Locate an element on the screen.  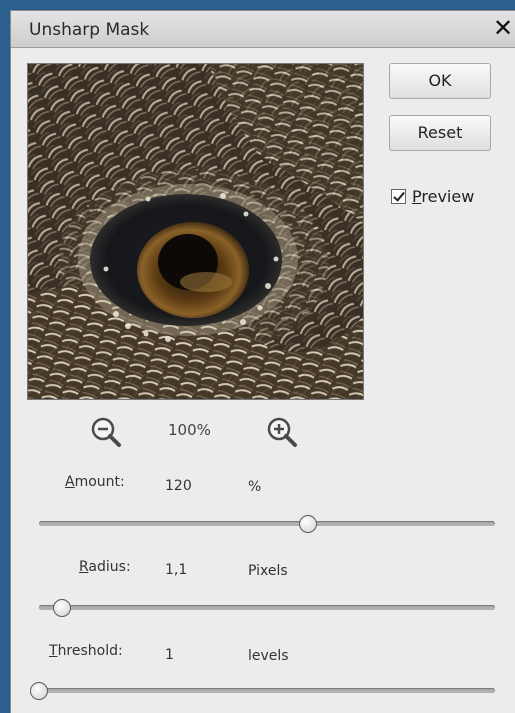
amount-slider-track is located at coordinates (267, 523).